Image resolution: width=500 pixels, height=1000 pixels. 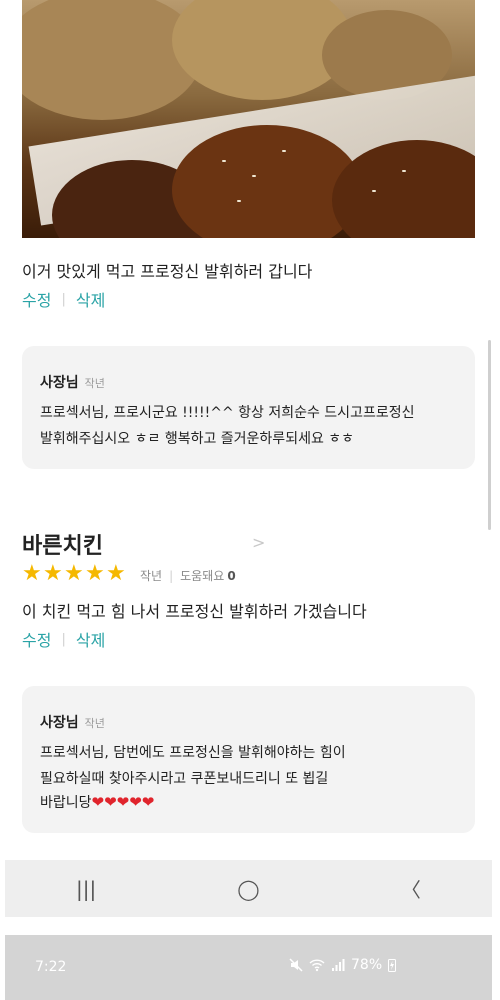 I want to click on reply-text-line: 프로섹서님, 담번에도 프로정신을 발휘해야하는 힘이, so click(x=193, y=753).